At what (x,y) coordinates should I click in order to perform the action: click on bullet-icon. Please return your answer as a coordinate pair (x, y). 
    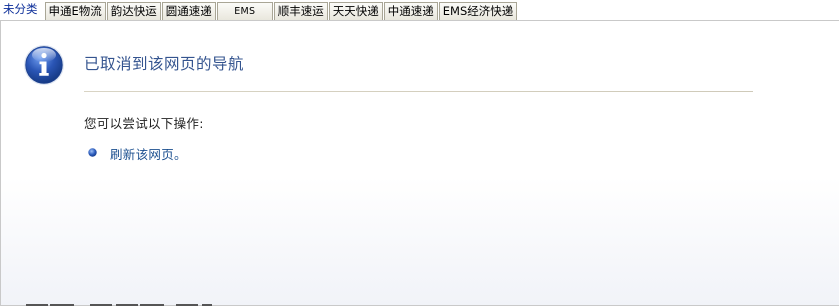
    Looking at the image, I should click on (92, 152).